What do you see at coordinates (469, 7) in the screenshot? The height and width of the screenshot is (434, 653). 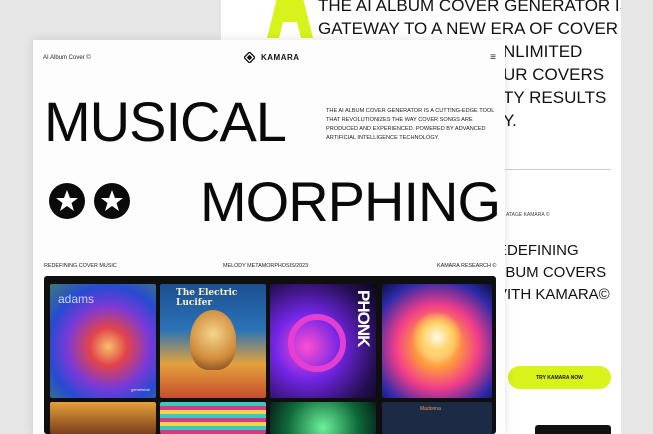 I see `back-headline-line: THE AI ALBUM COVER GENERATOR IS THE` at bounding box center [469, 7].